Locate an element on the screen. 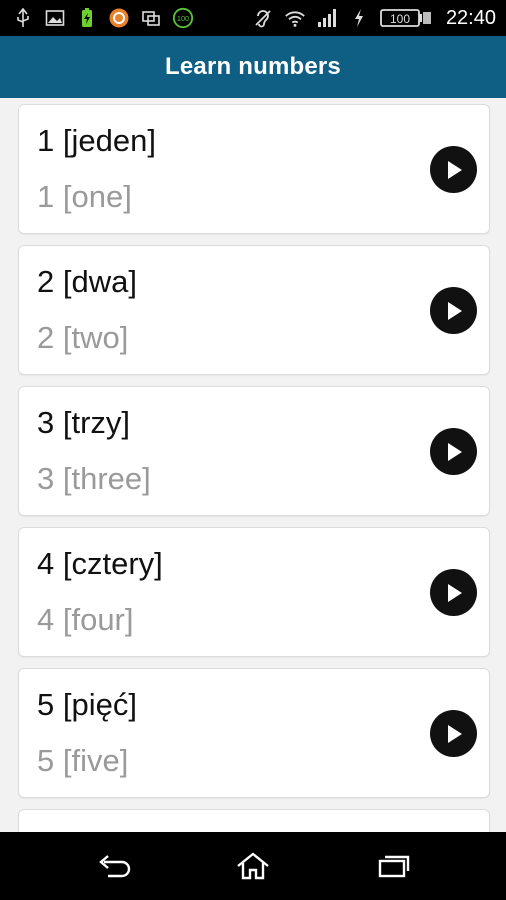 Image resolution: width=506 pixels, height=900 pixels. usb-icon is located at coordinates (23, 18).